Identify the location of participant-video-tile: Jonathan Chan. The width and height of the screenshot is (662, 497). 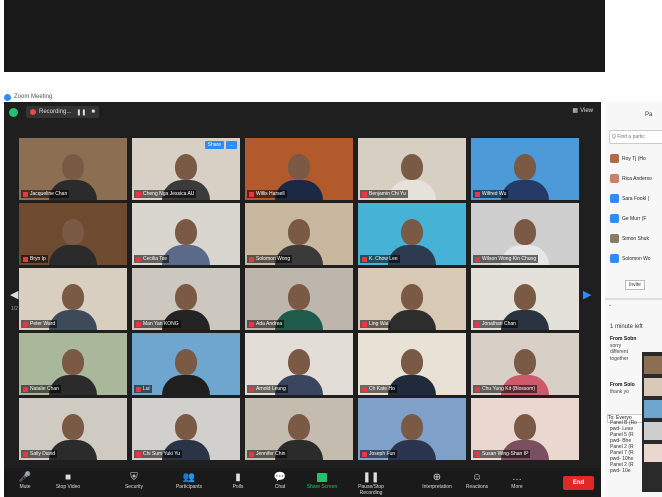
(525, 299).